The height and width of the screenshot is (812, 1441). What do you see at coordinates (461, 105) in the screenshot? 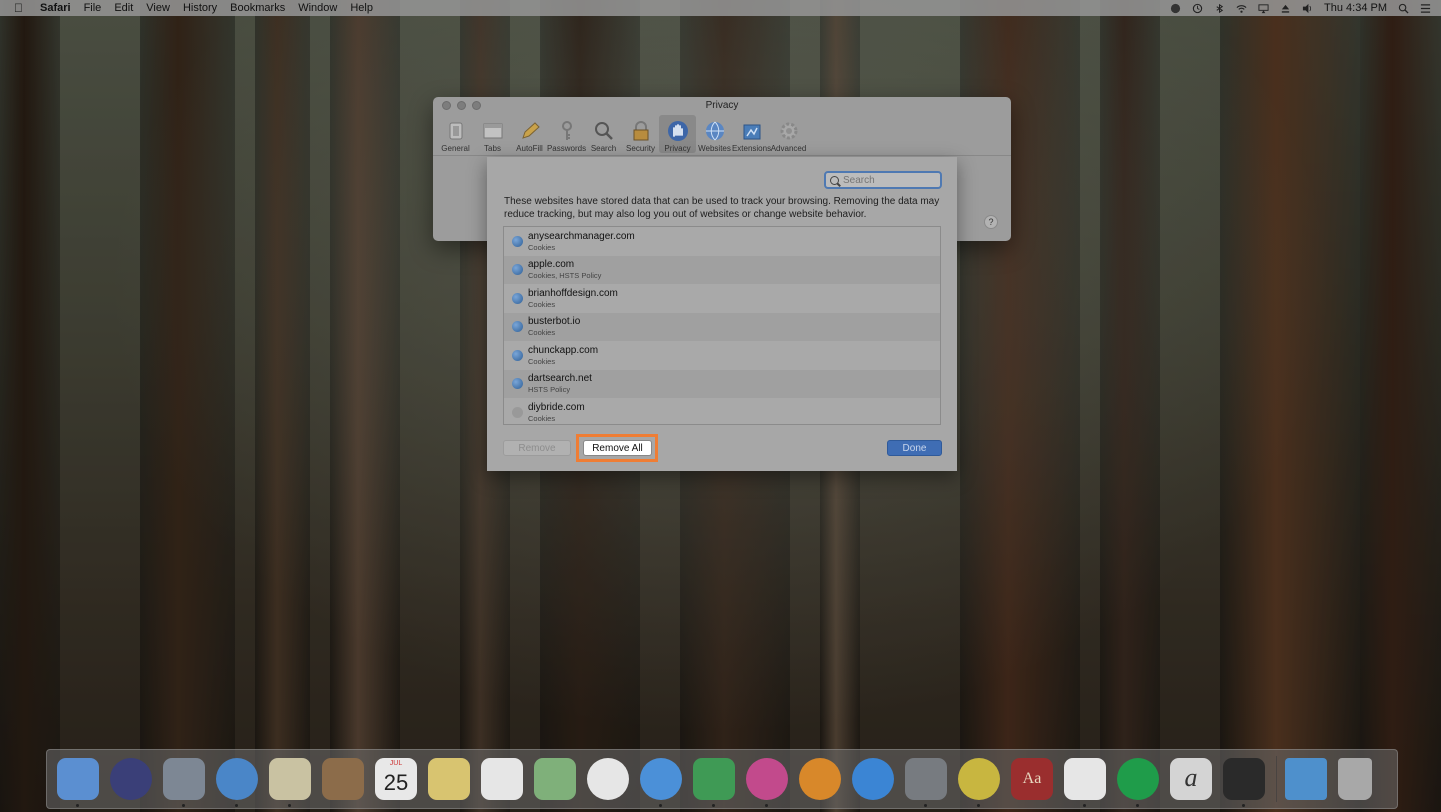
I see `minimize-window-button` at bounding box center [461, 105].